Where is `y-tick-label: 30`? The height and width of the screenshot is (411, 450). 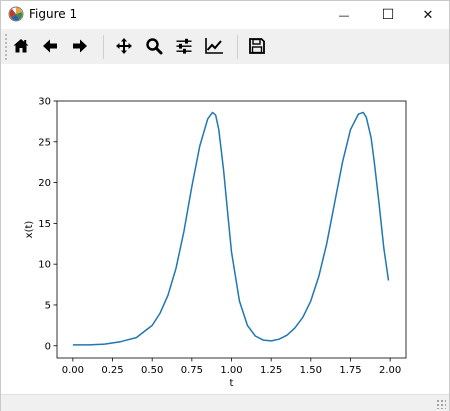
y-tick-label: 30 is located at coordinates (44, 102).